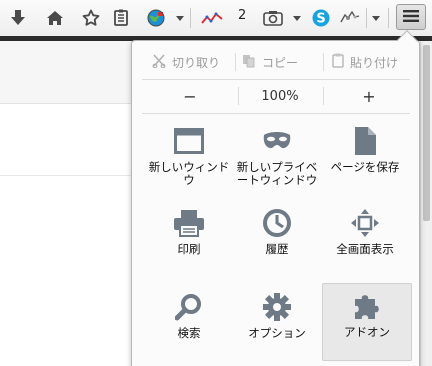  I want to click on gear-icon, so click(277, 307).